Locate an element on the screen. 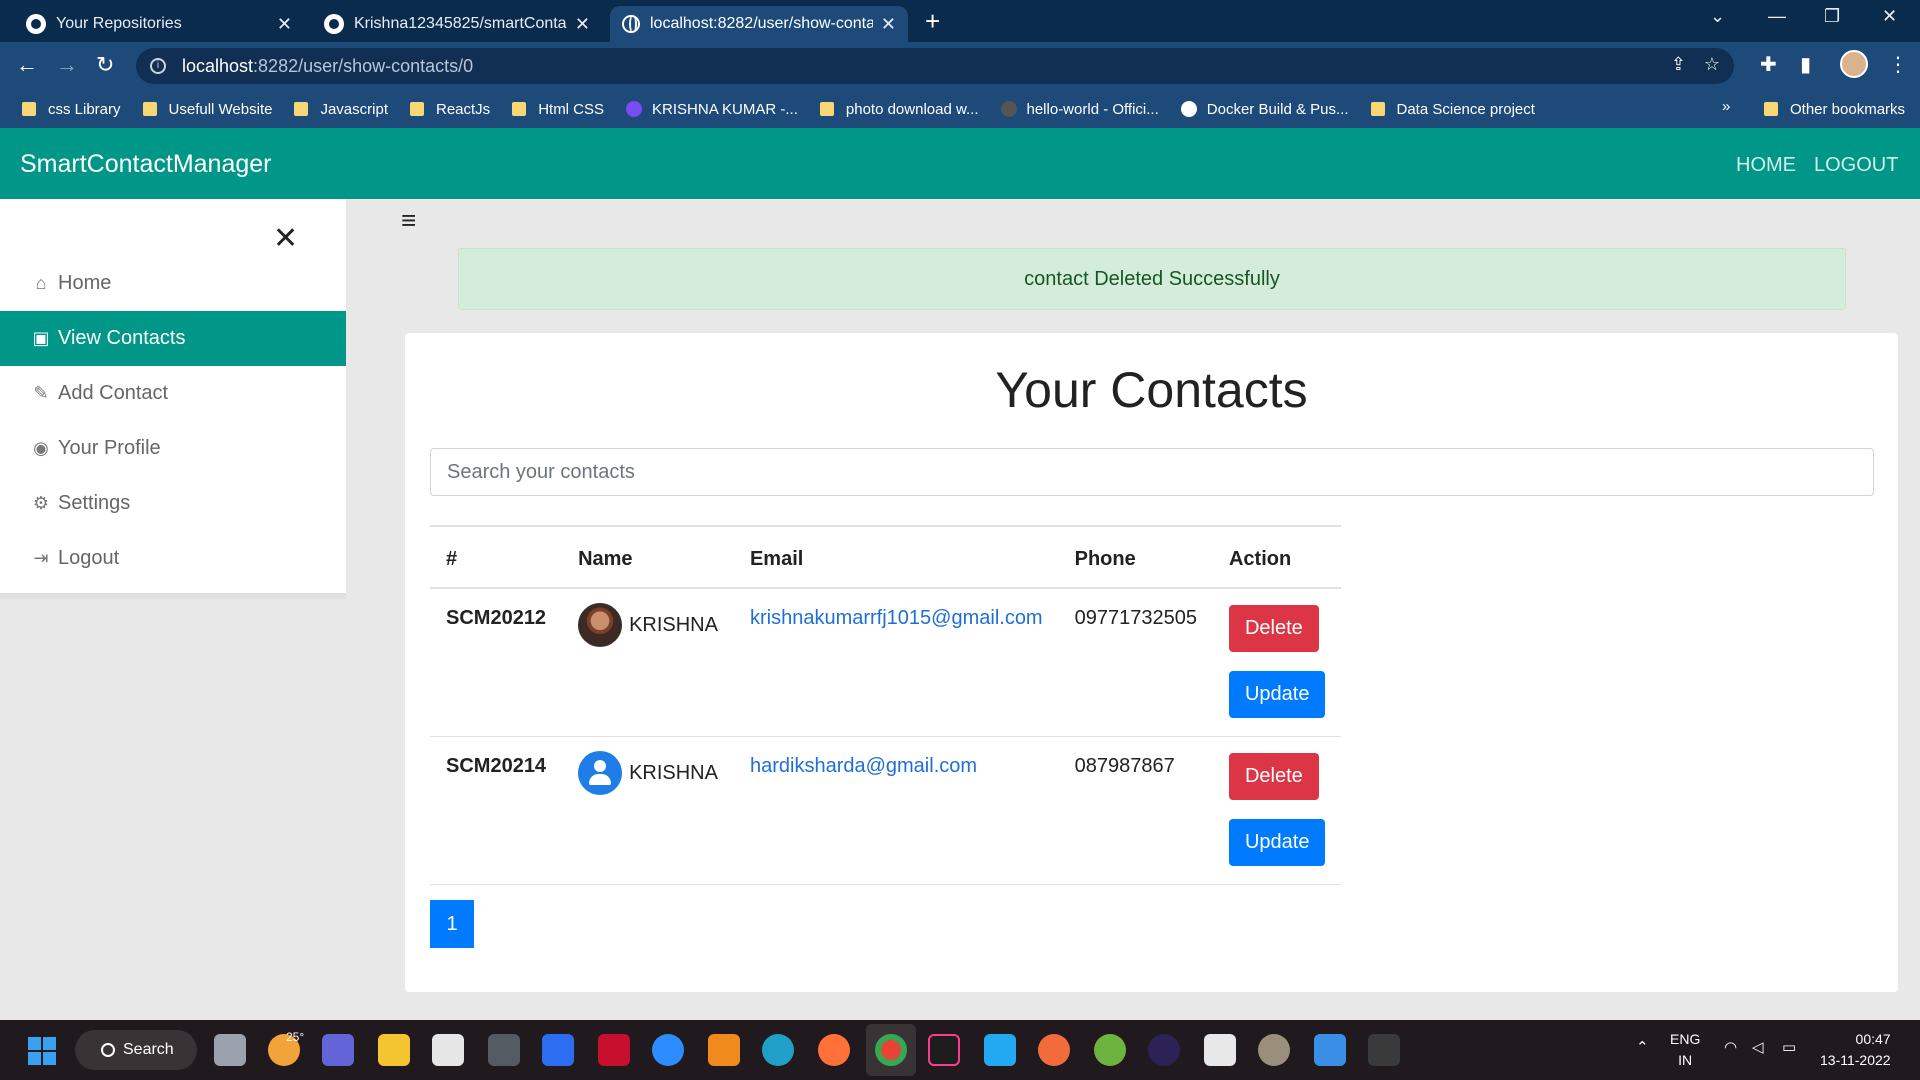 This screenshot has width=1920, height=1080. contact-email-link: krishnakumarrfj1015@gmail.com is located at coordinates (896, 618).